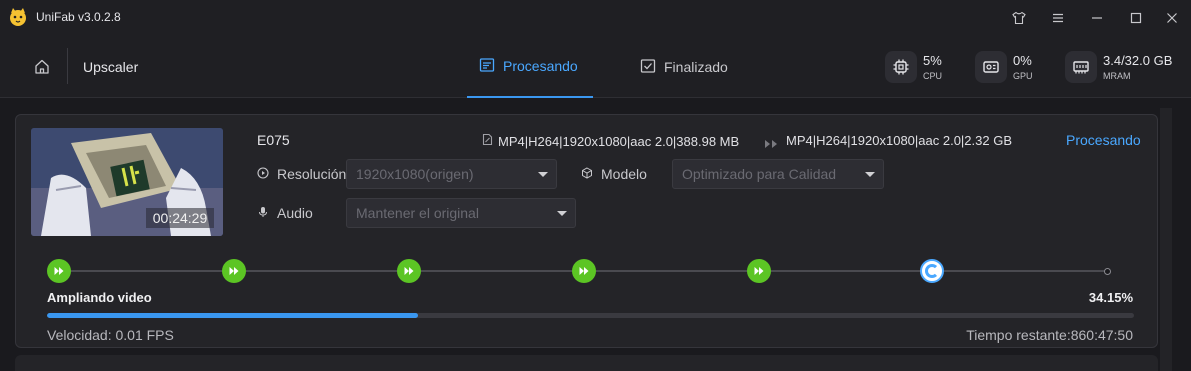 This screenshot has height=371, width=1191. I want to click on source-info-text: MP4|H264|1920x1080|aac 2.0|388.98 MB, so click(619, 141).